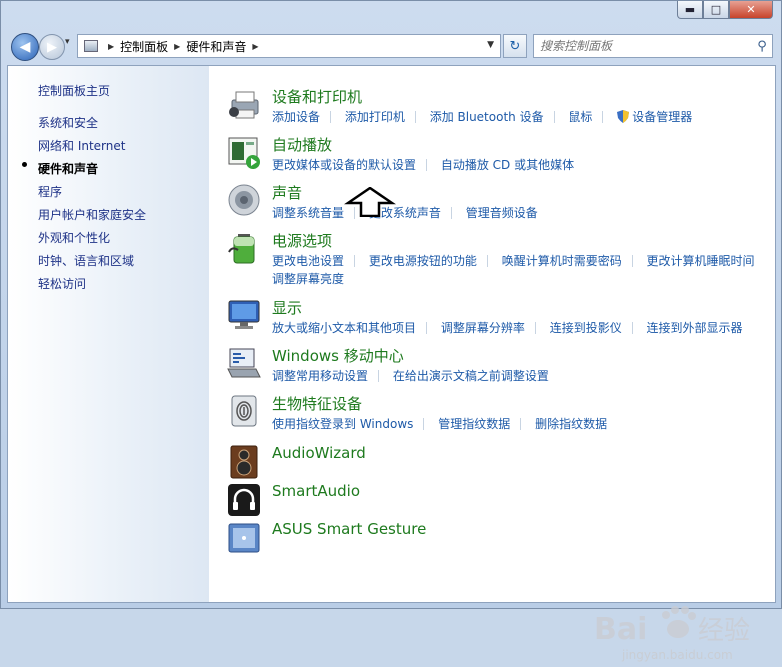  I want to click on navigation-bar: ◀ ▶ ▾ ▶ 控制面板 ▶ 硬件和声音 ▶ ▼ ↻ ⚲, so click(391, 47).